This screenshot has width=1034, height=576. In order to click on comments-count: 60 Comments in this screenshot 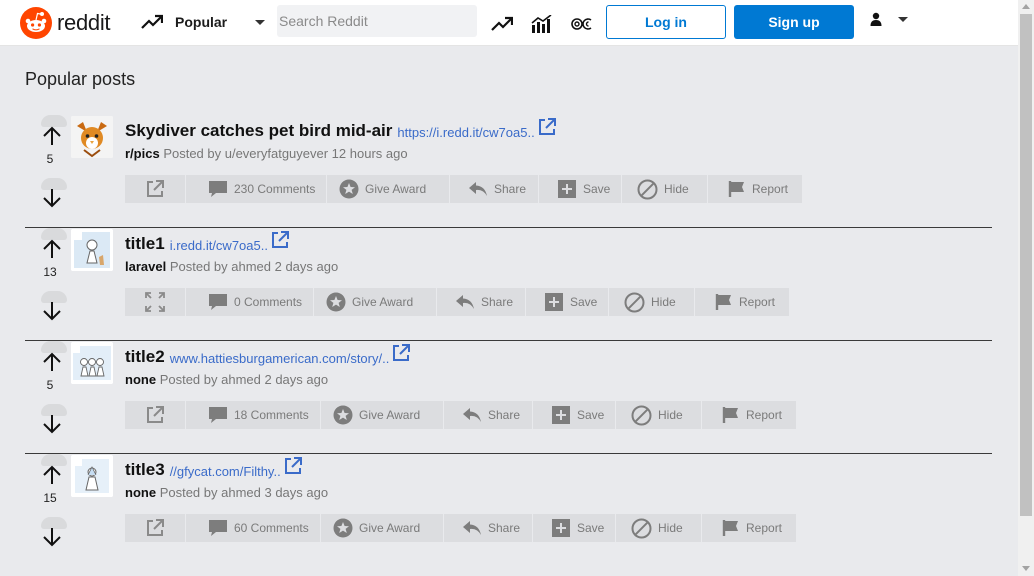, I will do `click(271, 528)`.